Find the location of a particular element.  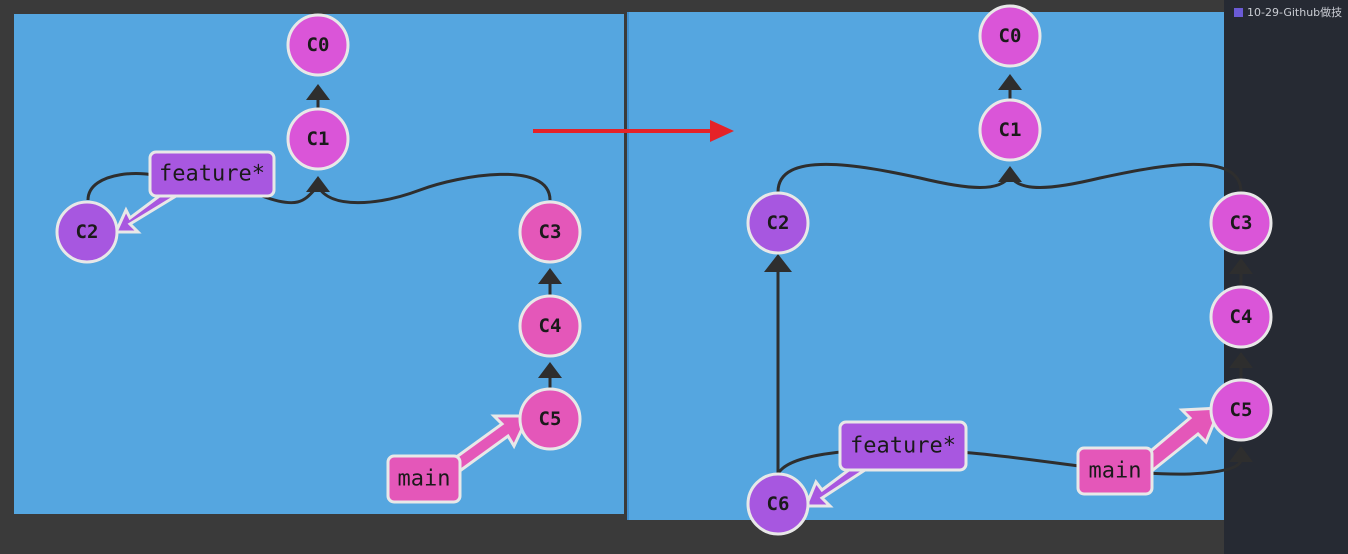

arrowhead-c2 is located at coordinates (778, 263).